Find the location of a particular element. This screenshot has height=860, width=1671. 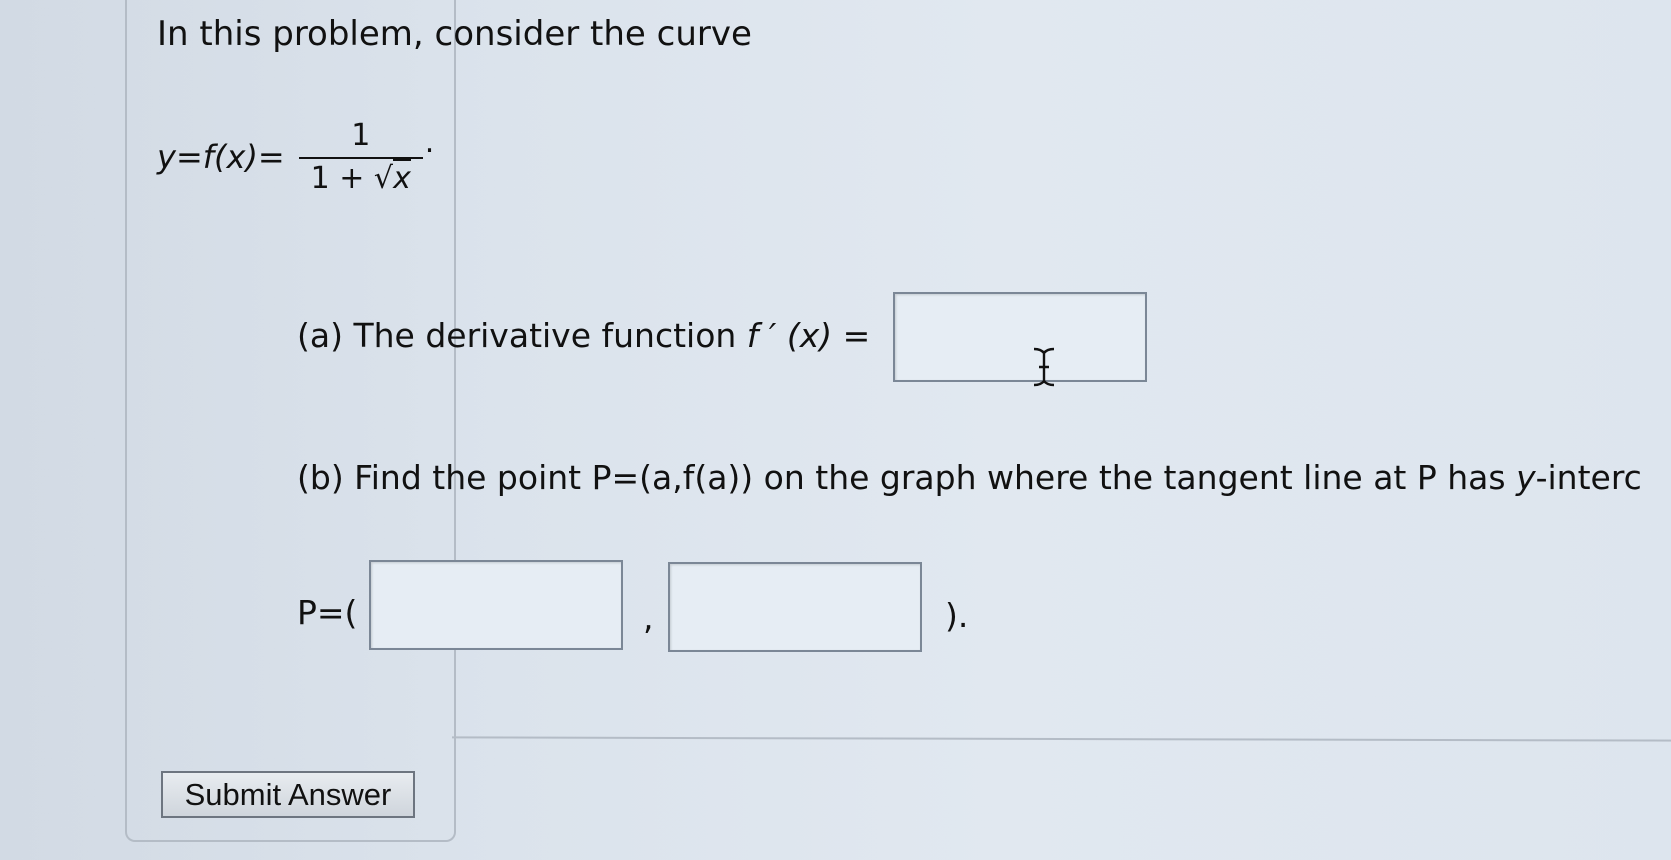

formula-period: . is located at coordinates (429, 142).